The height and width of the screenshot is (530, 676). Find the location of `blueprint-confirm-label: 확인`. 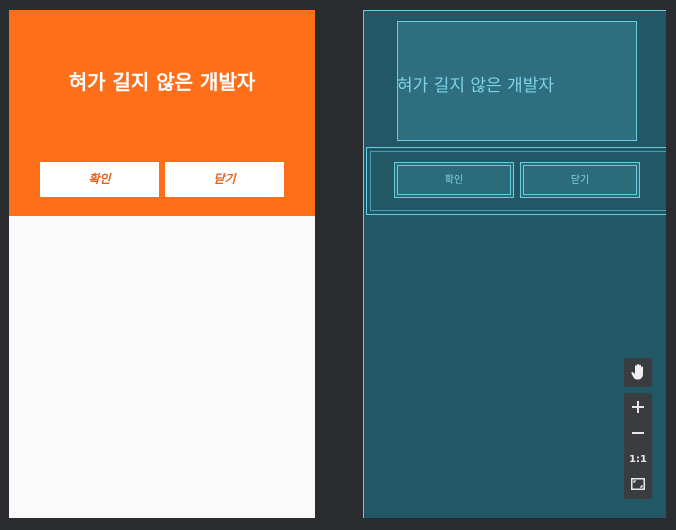

blueprint-confirm-label: 확인 is located at coordinates (454, 180).